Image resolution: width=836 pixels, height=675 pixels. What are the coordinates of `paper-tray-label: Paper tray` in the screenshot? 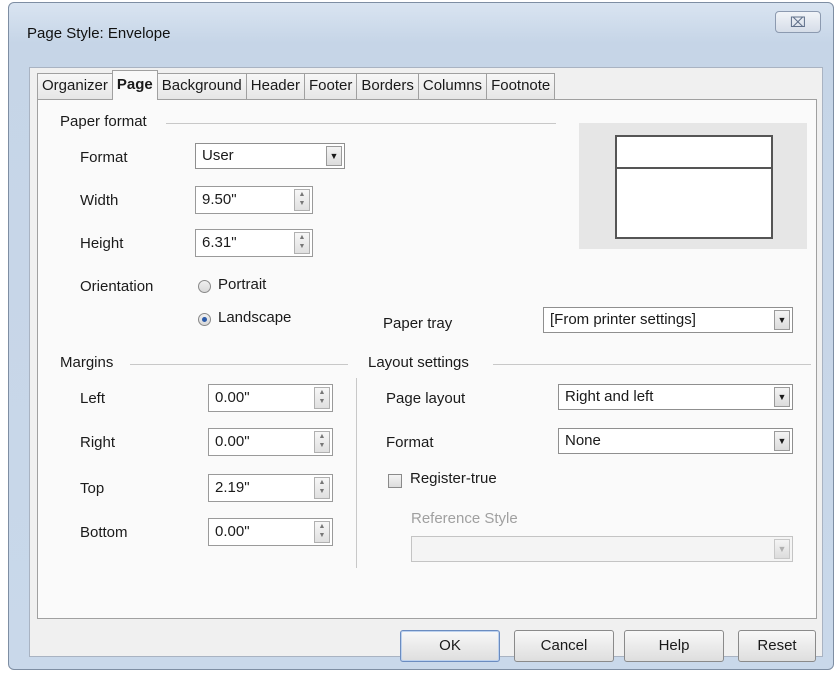 It's located at (418, 323).